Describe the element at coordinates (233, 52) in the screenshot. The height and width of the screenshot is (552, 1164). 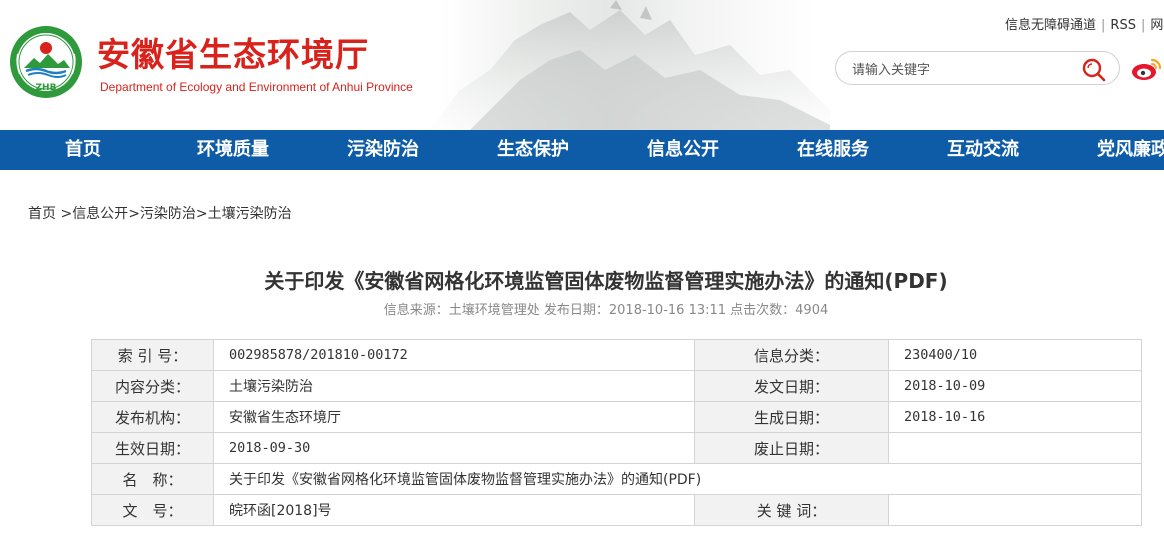
I see `site-title: 安徽省生态环境厅` at that location.